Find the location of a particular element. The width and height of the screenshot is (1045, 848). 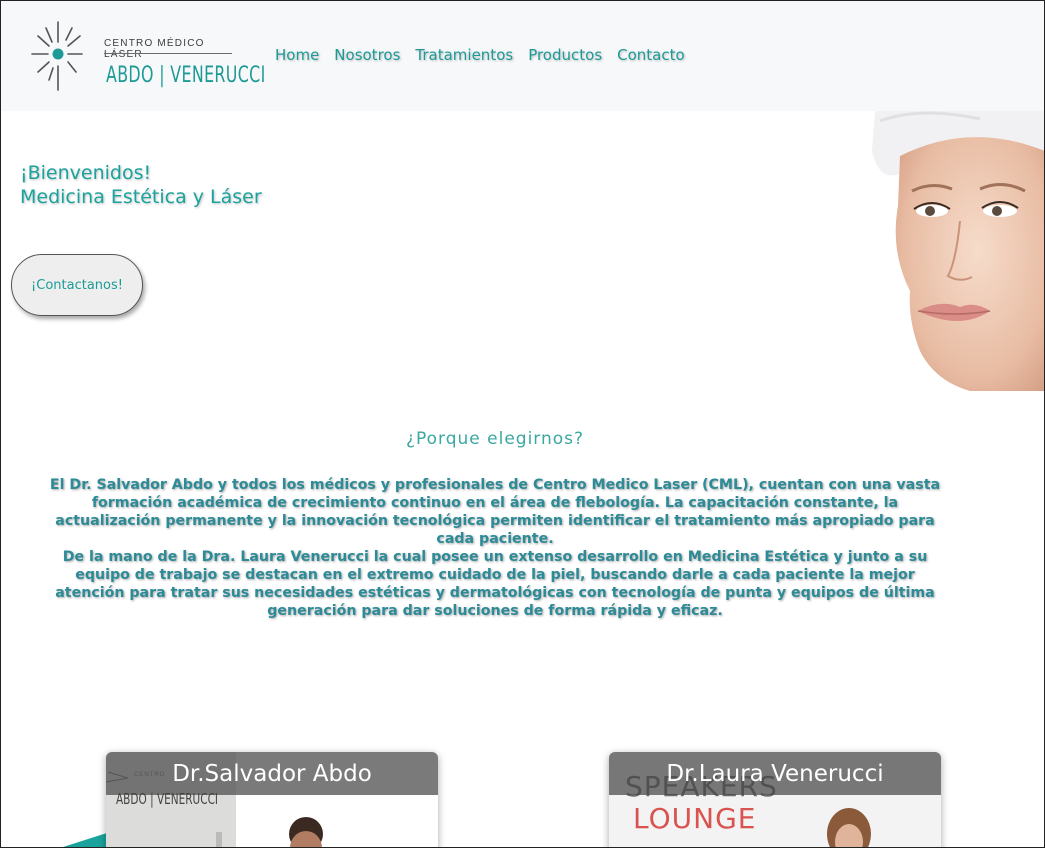

doctor-venerucci-name: Dr.Laura Venerucci is located at coordinates (775, 773).